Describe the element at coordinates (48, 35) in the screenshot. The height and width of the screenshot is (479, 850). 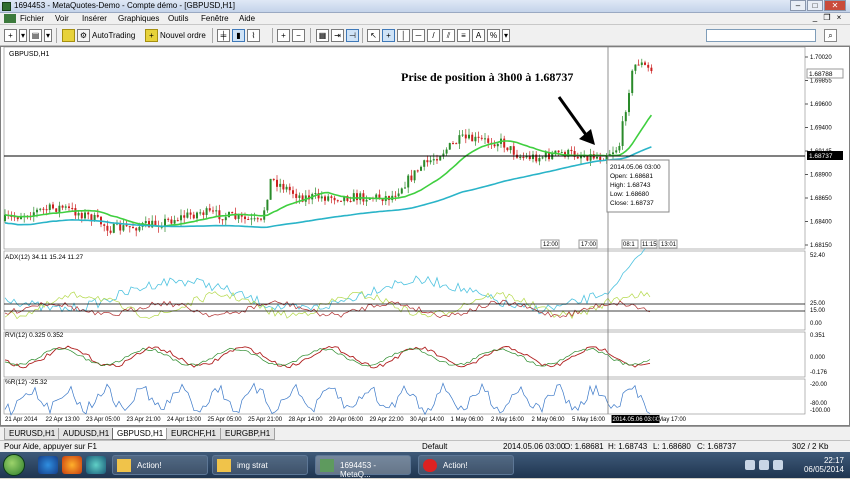
I see `profiles-dropdown-icon: ▾` at that location.